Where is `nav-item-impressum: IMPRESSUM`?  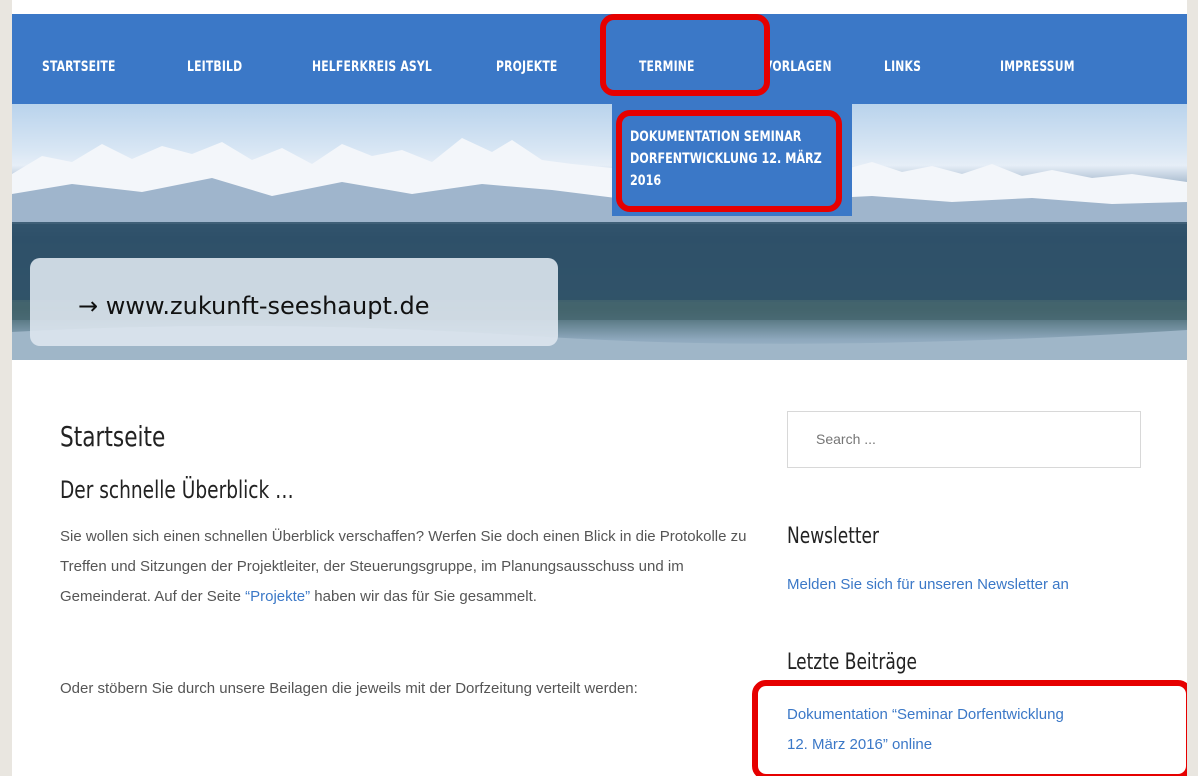 nav-item-impressum: IMPRESSUM is located at coordinates (1037, 67).